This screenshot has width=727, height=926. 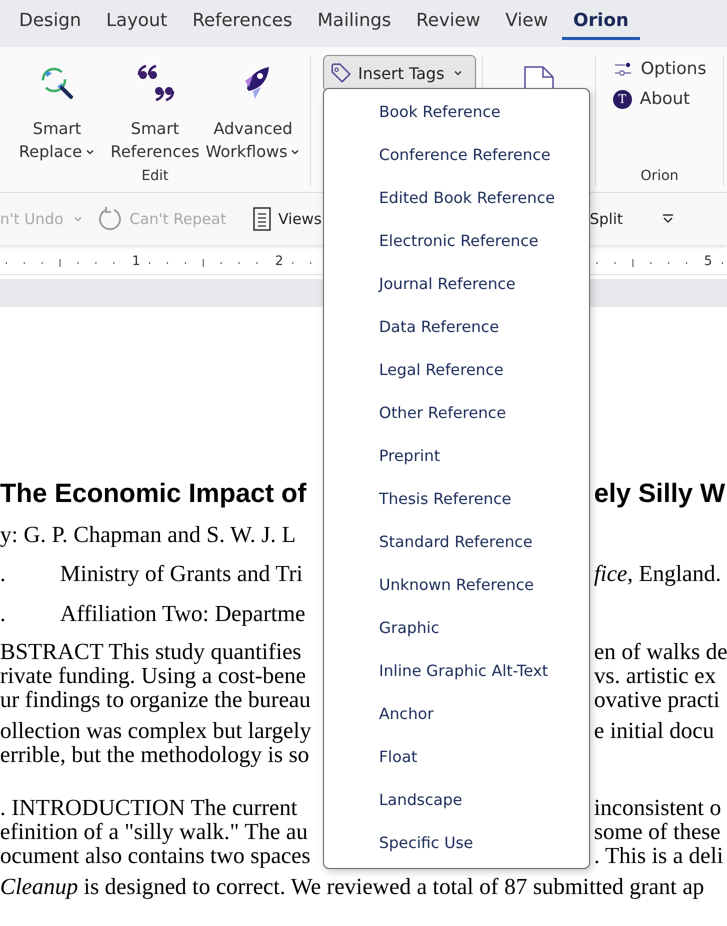 I want to click on ribbon-button: Options, so click(x=659, y=69).